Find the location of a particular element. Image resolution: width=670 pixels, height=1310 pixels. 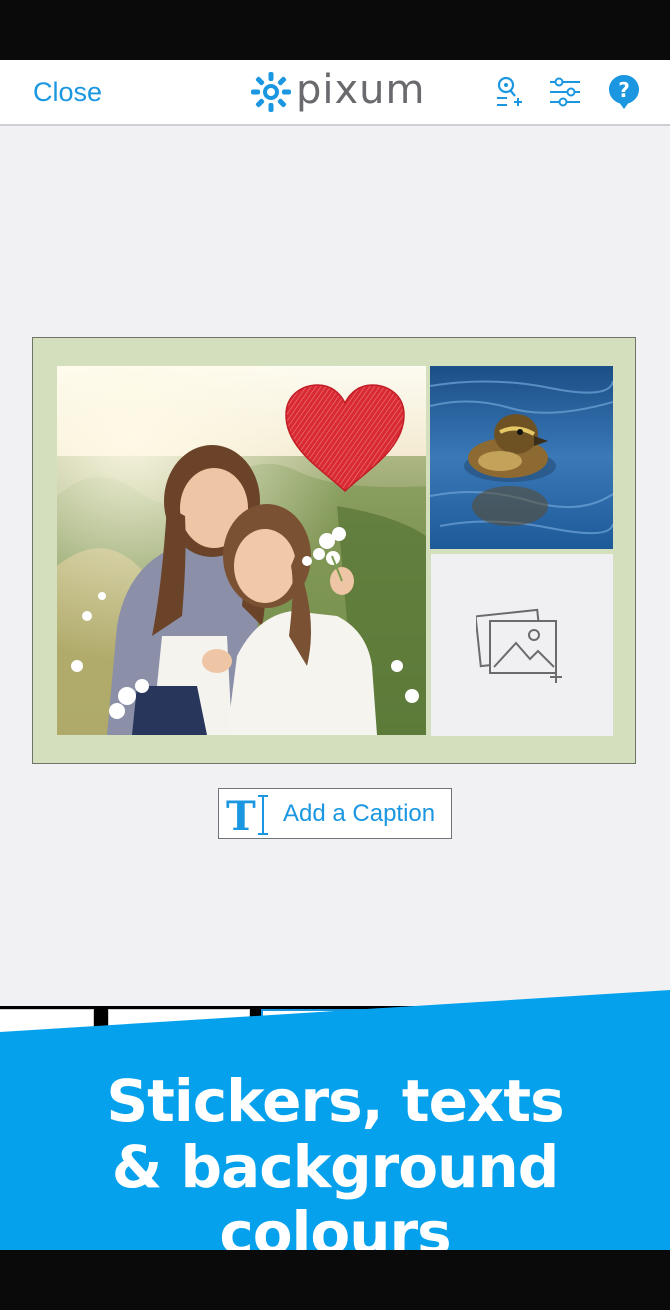

app-header: Close pixum ? is located at coordinates (335, 93).